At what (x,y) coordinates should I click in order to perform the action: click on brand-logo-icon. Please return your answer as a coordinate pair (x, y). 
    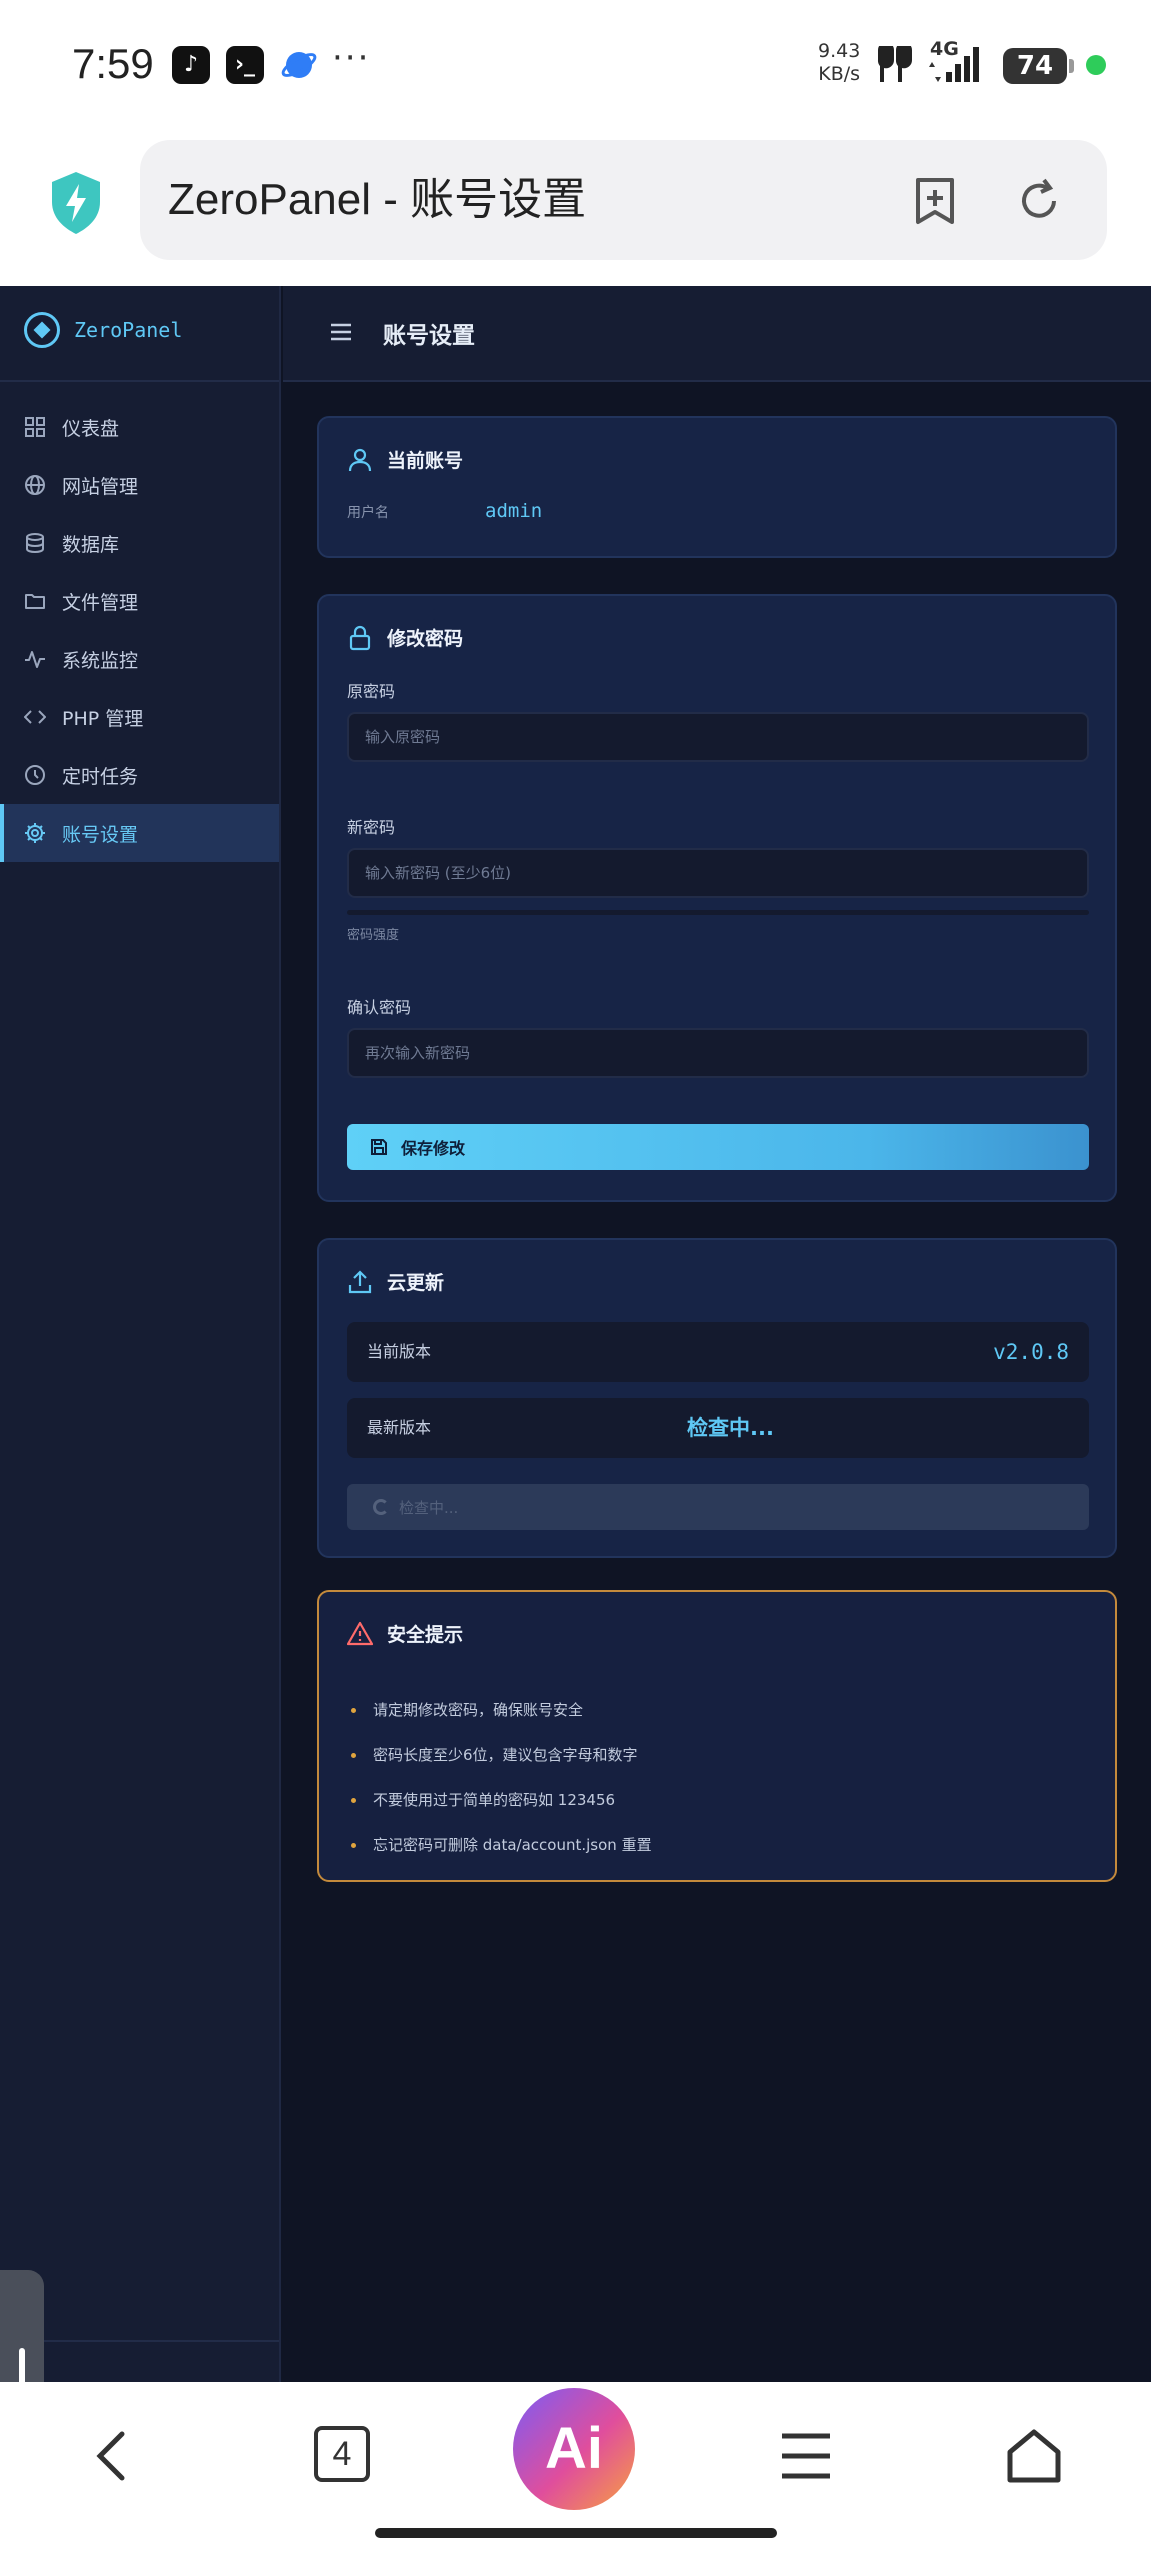
    Looking at the image, I should click on (42, 330).